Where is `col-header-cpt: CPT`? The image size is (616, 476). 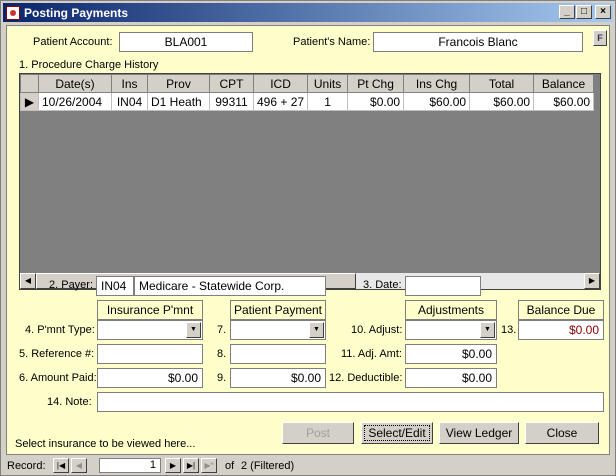 col-header-cpt: CPT is located at coordinates (231, 83).